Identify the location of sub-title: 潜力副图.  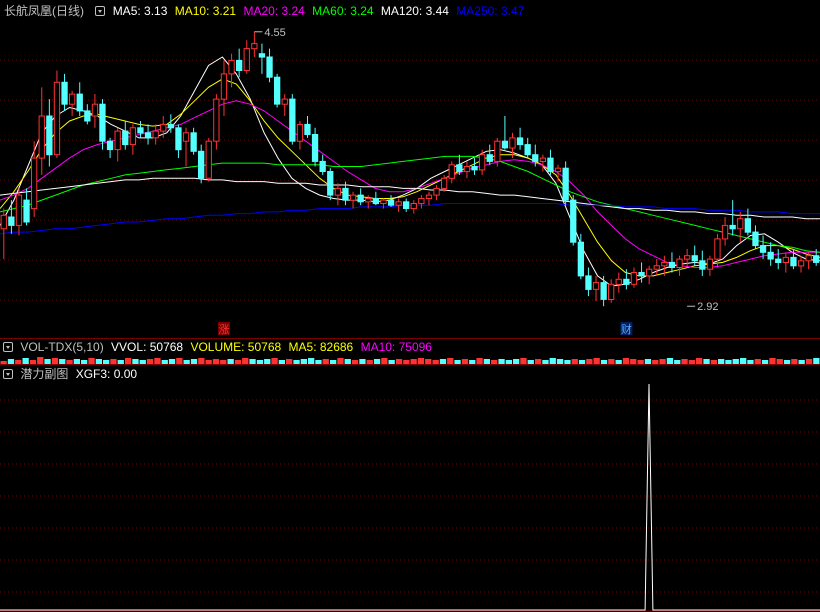
(44, 374).